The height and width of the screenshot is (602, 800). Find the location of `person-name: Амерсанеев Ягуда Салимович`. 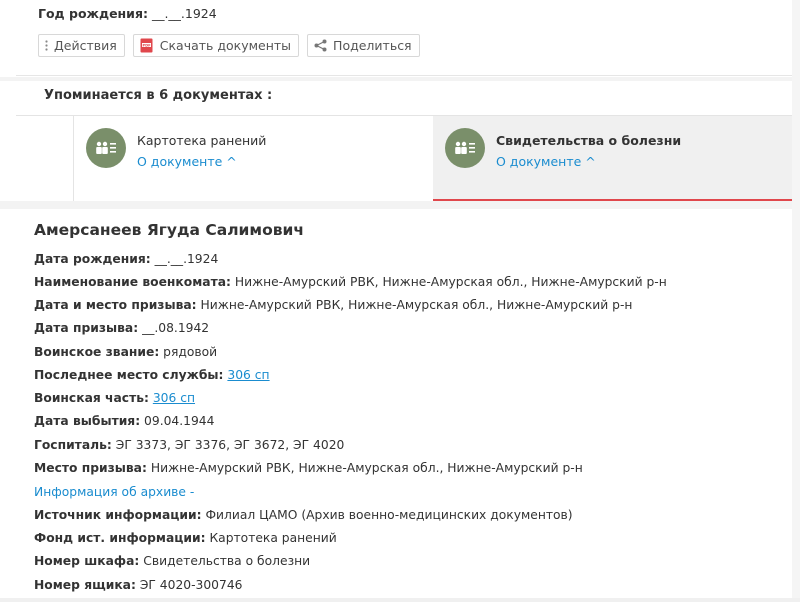

person-name: Амерсанеев Ягуда Салимович is located at coordinates (169, 230).